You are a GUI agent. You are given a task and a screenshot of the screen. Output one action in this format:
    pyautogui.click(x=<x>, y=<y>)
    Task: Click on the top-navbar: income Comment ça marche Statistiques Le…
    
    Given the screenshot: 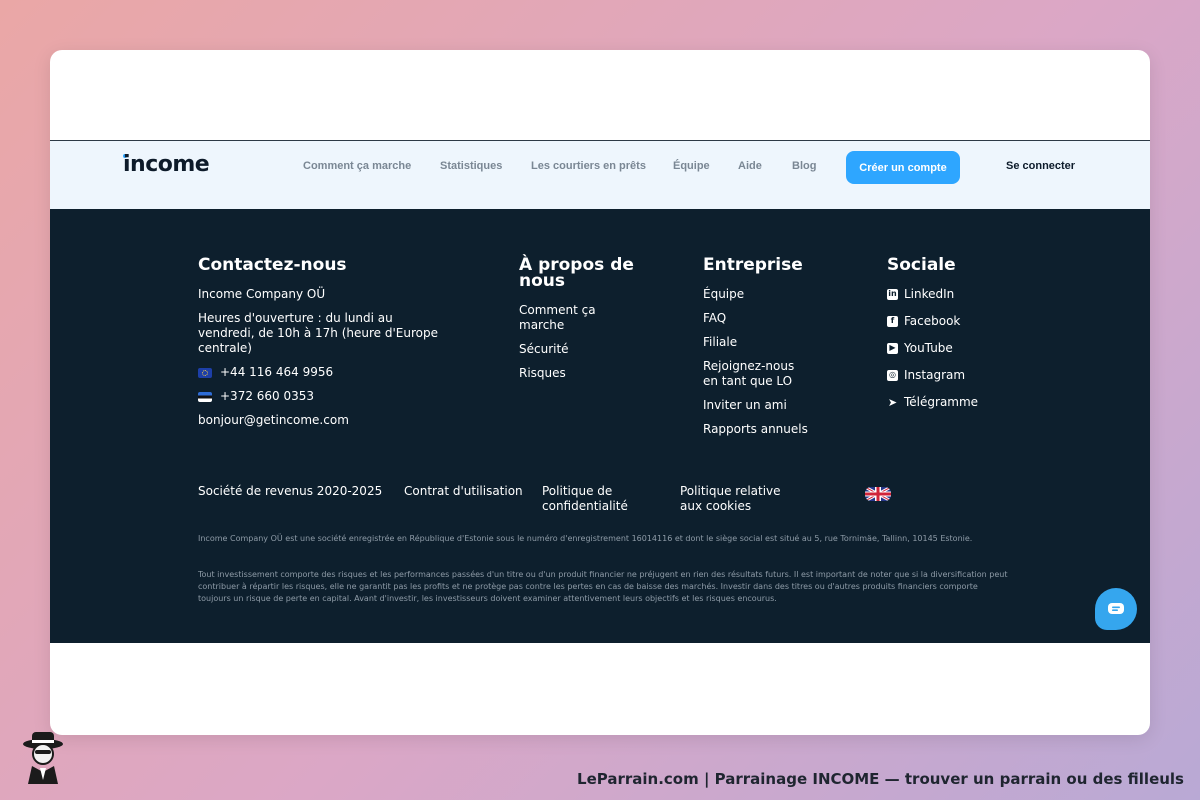 What is the action you would take?
    pyautogui.click(x=600, y=174)
    